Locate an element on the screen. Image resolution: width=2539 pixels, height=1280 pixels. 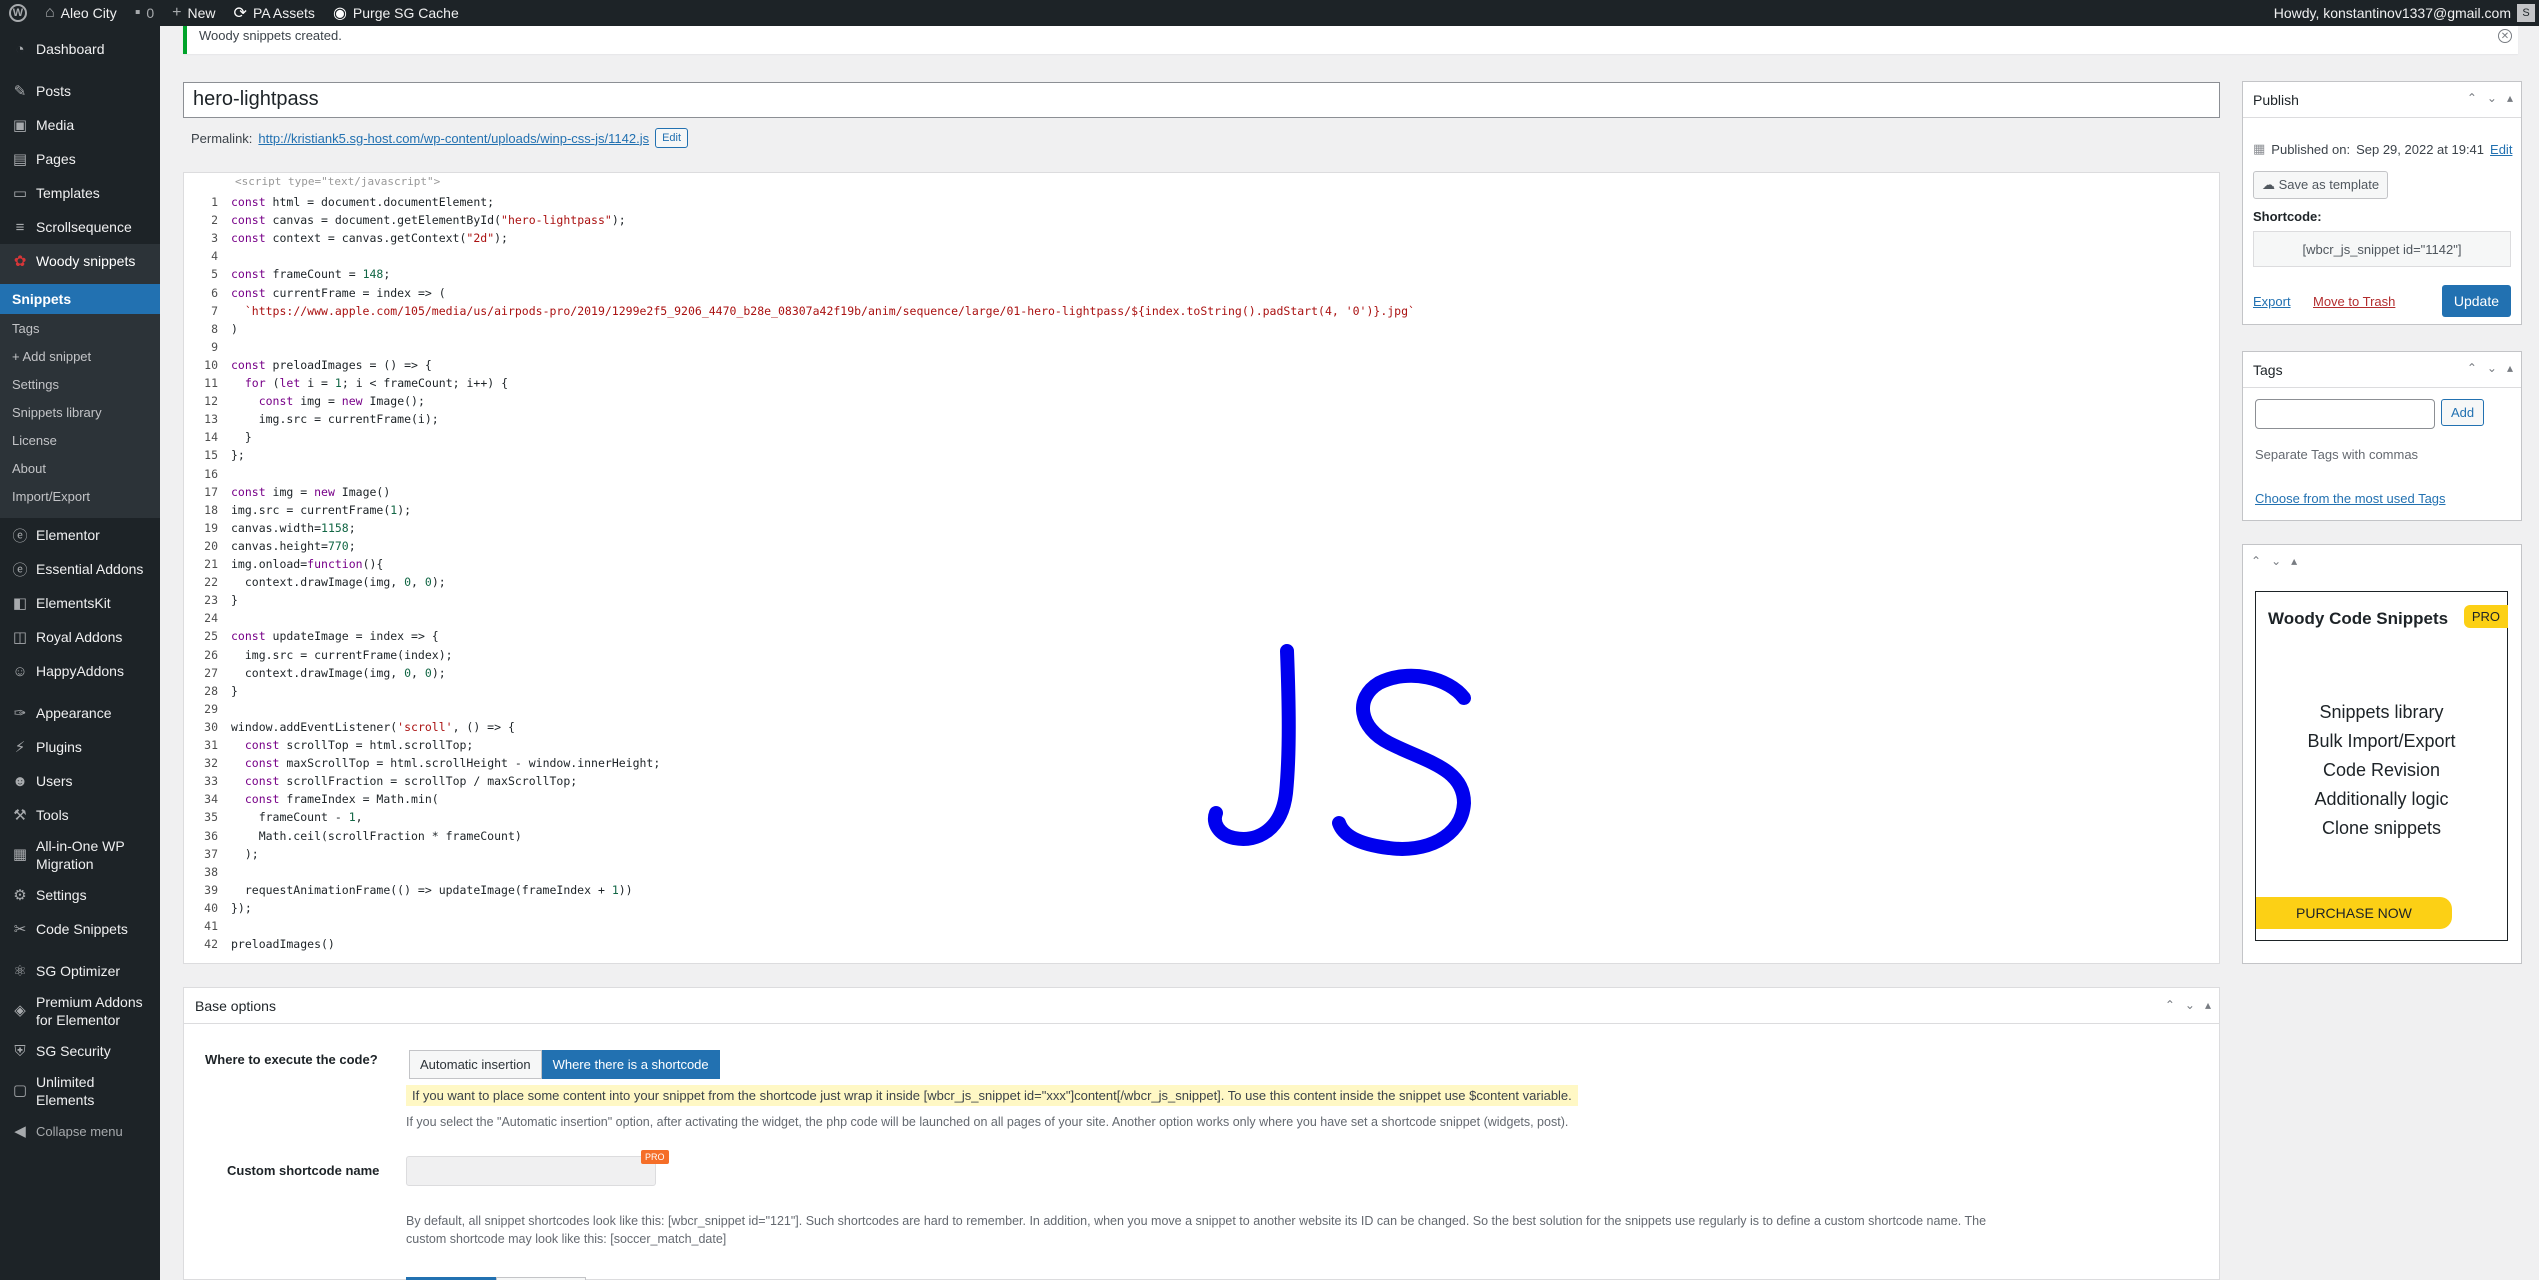
menu-dashboard: ◔ Dashboard is located at coordinates (80, 49).